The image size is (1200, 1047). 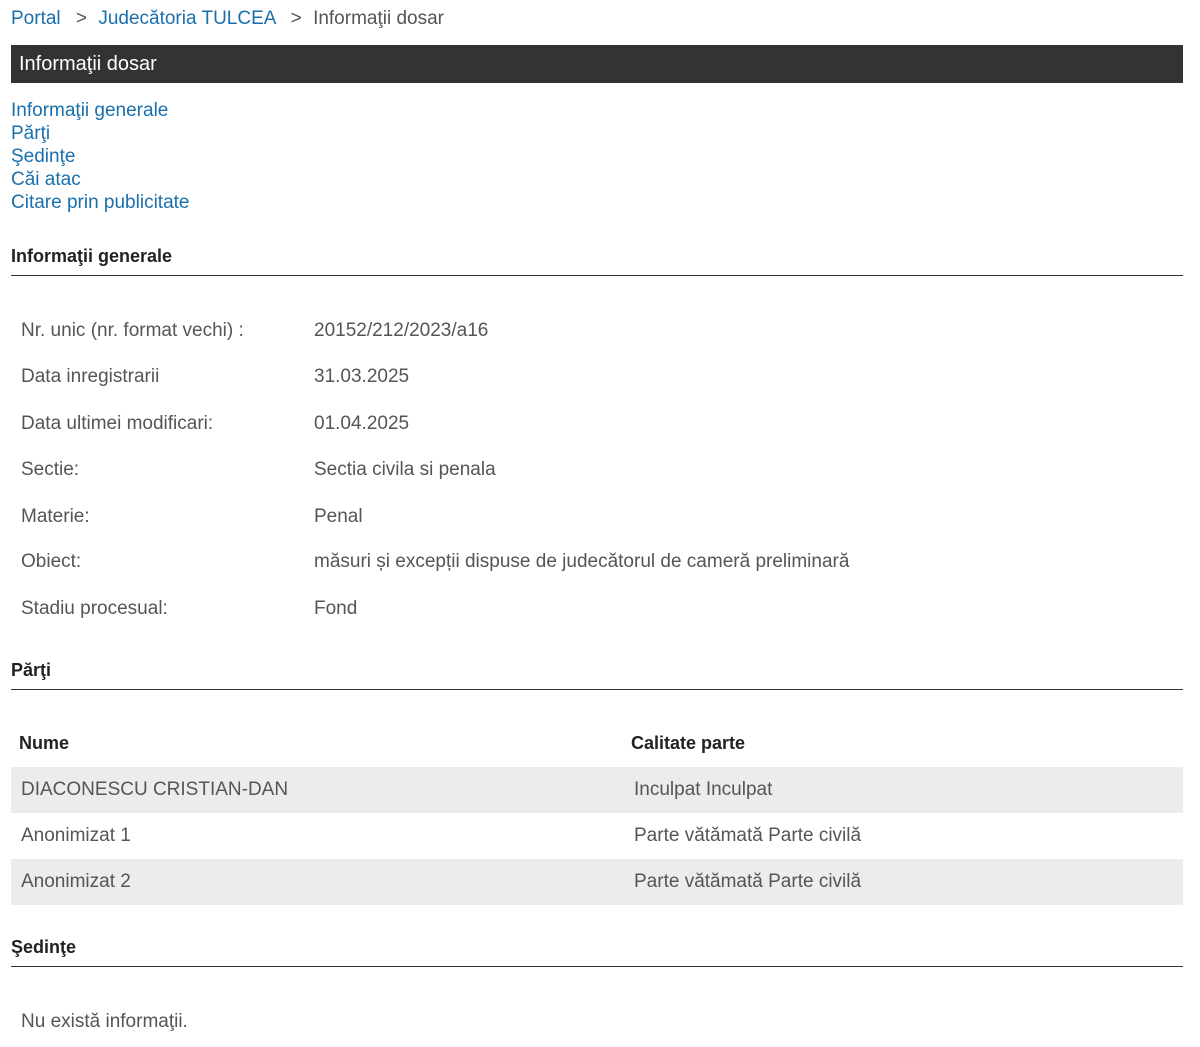 What do you see at coordinates (36, 18) in the screenshot?
I see `breadcrumb-link-portal: Portal` at bounding box center [36, 18].